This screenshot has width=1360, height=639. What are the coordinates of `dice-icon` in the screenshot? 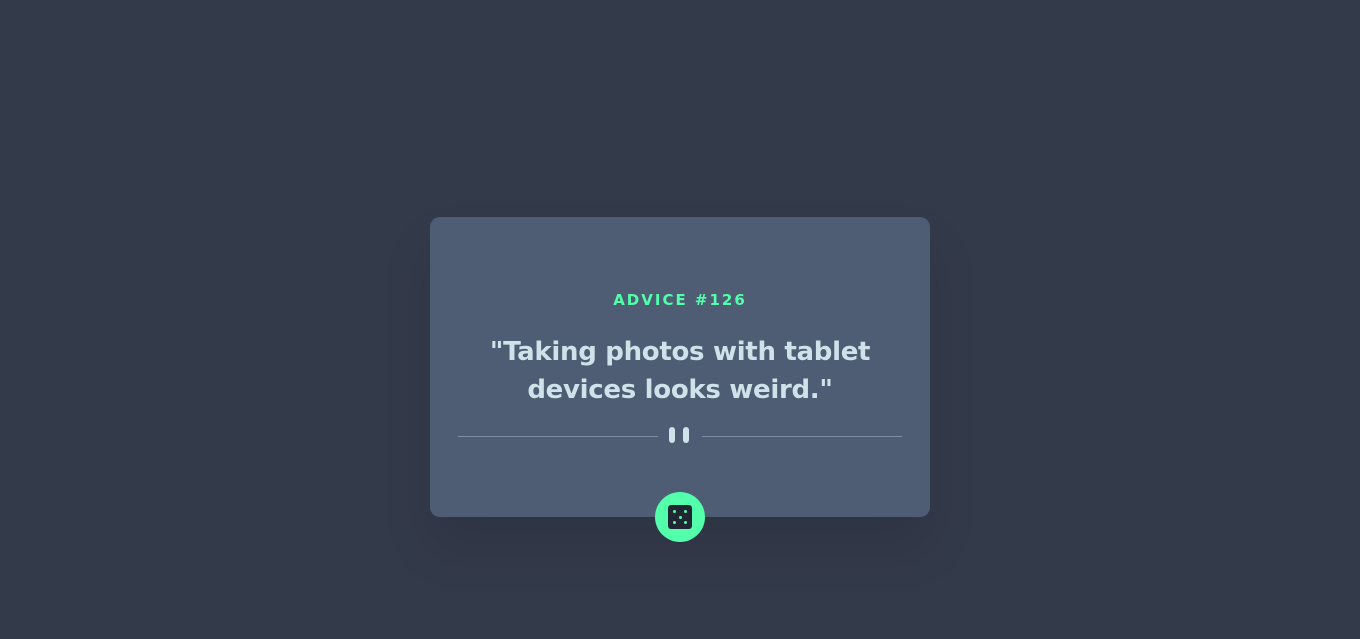 It's located at (680, 517).